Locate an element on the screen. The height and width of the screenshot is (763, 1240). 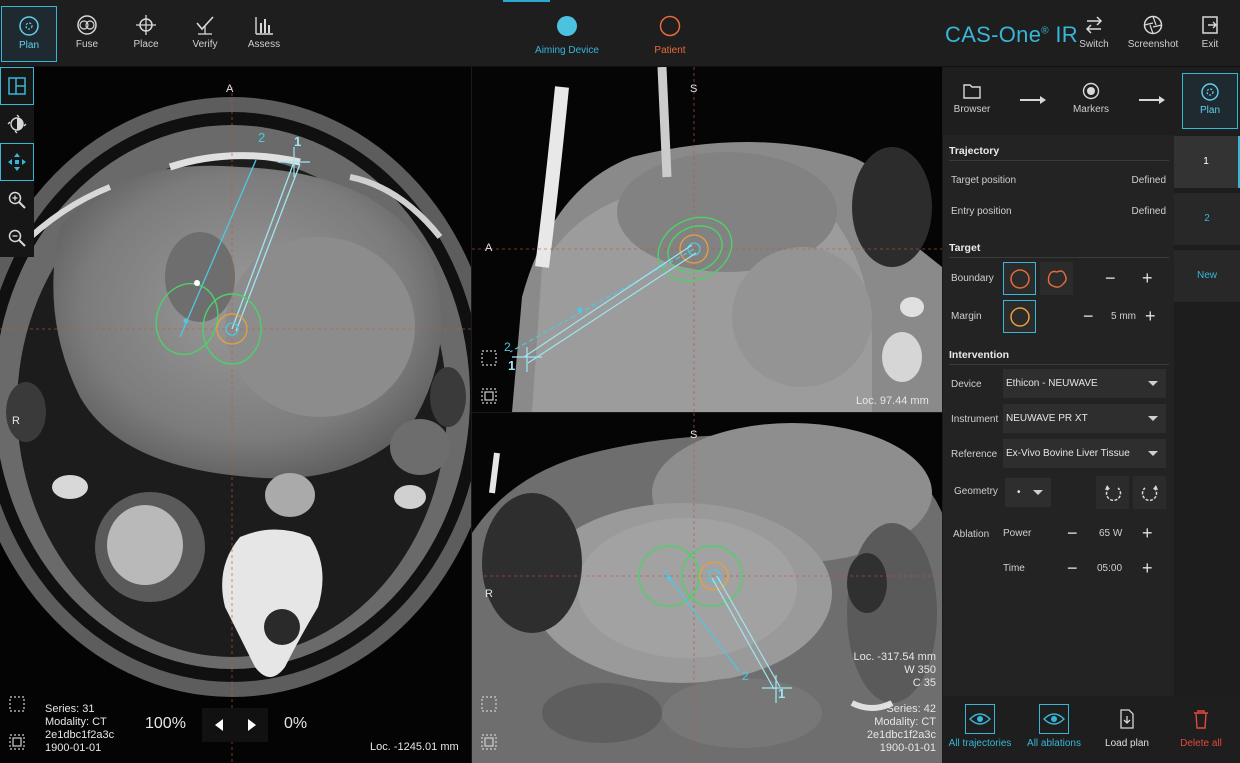
plan-tab-2: 2 is located at coordinates (1207, 219).